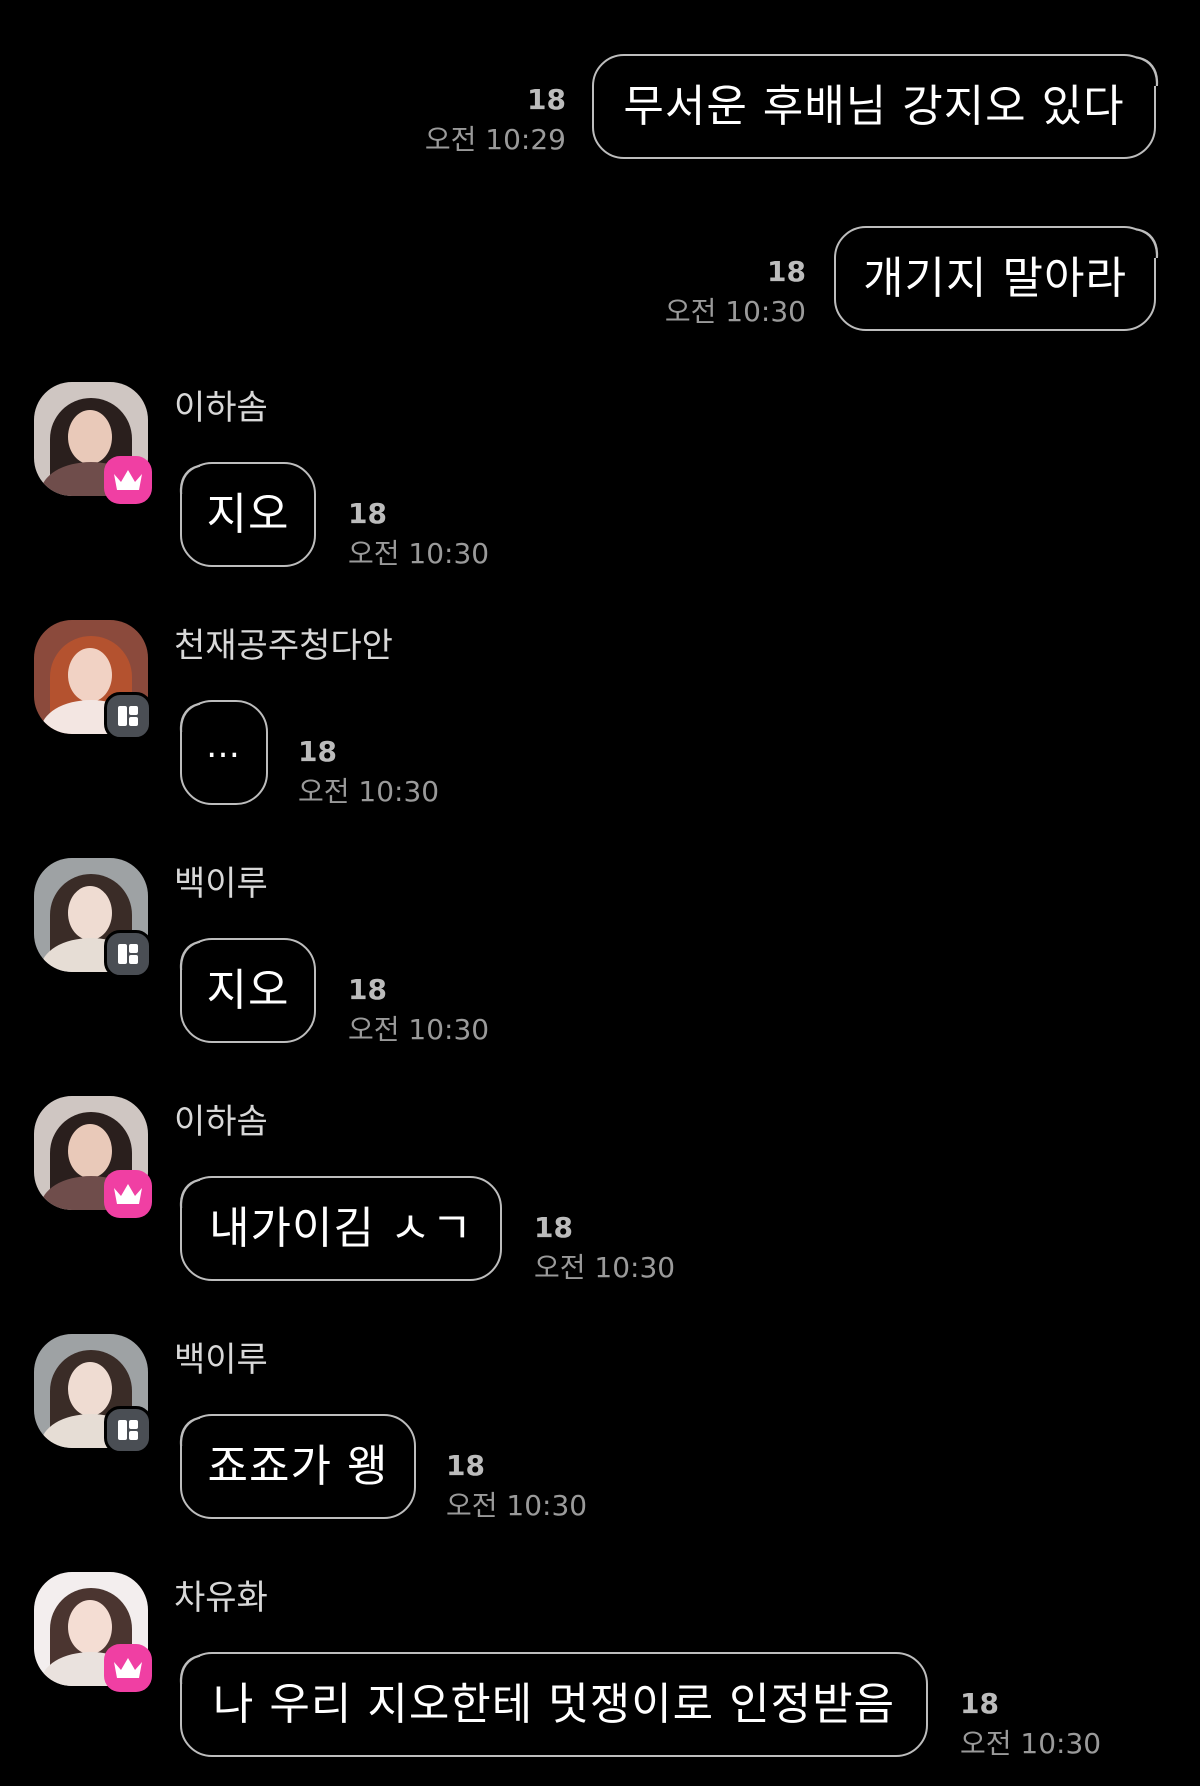  I want to click on message-text: 죠죠가 왱, so click(298, 1466).